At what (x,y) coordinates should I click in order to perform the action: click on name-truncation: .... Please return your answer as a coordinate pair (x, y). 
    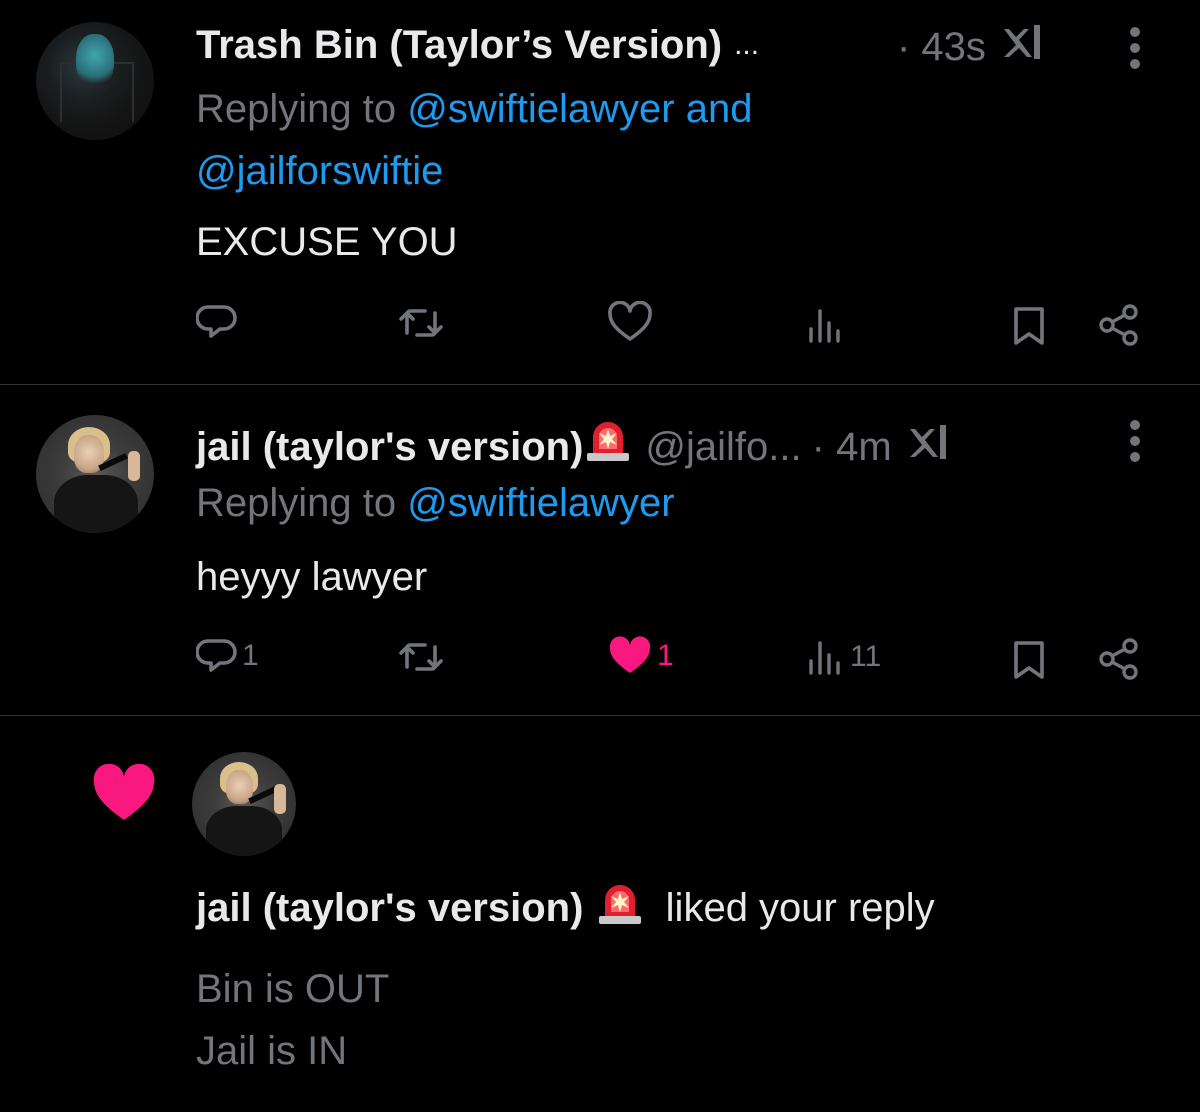
    Looking at the image, I should click on (747, 44).